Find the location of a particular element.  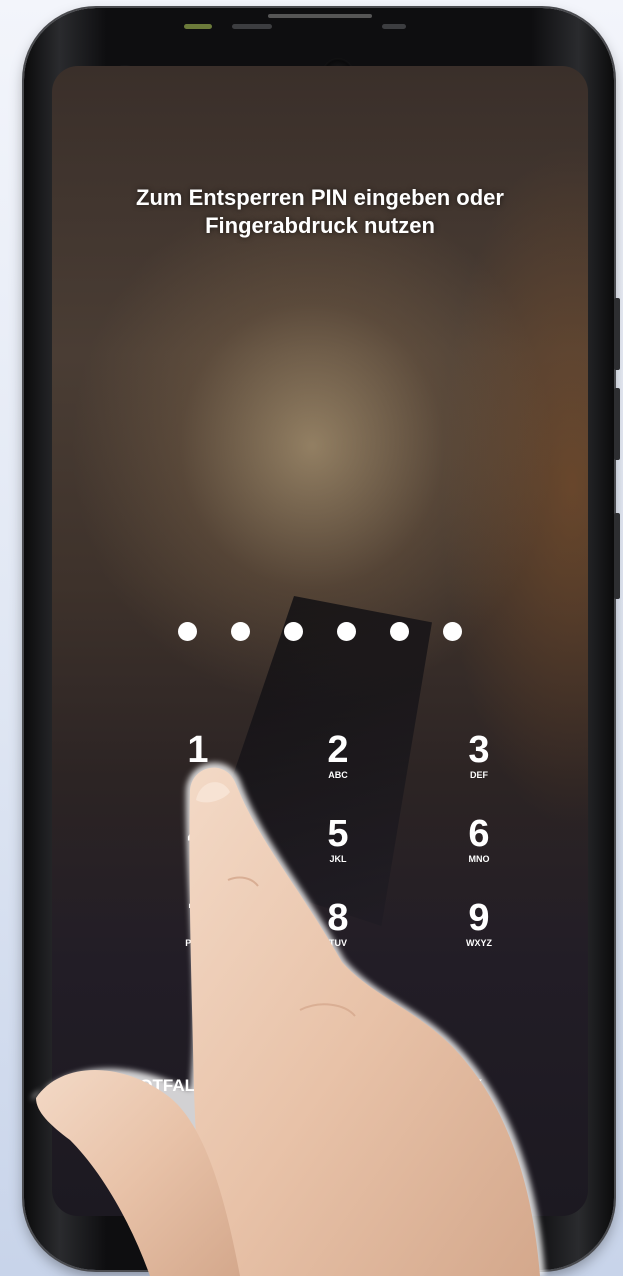

top-slot-left is located at coordinates (252, 26).